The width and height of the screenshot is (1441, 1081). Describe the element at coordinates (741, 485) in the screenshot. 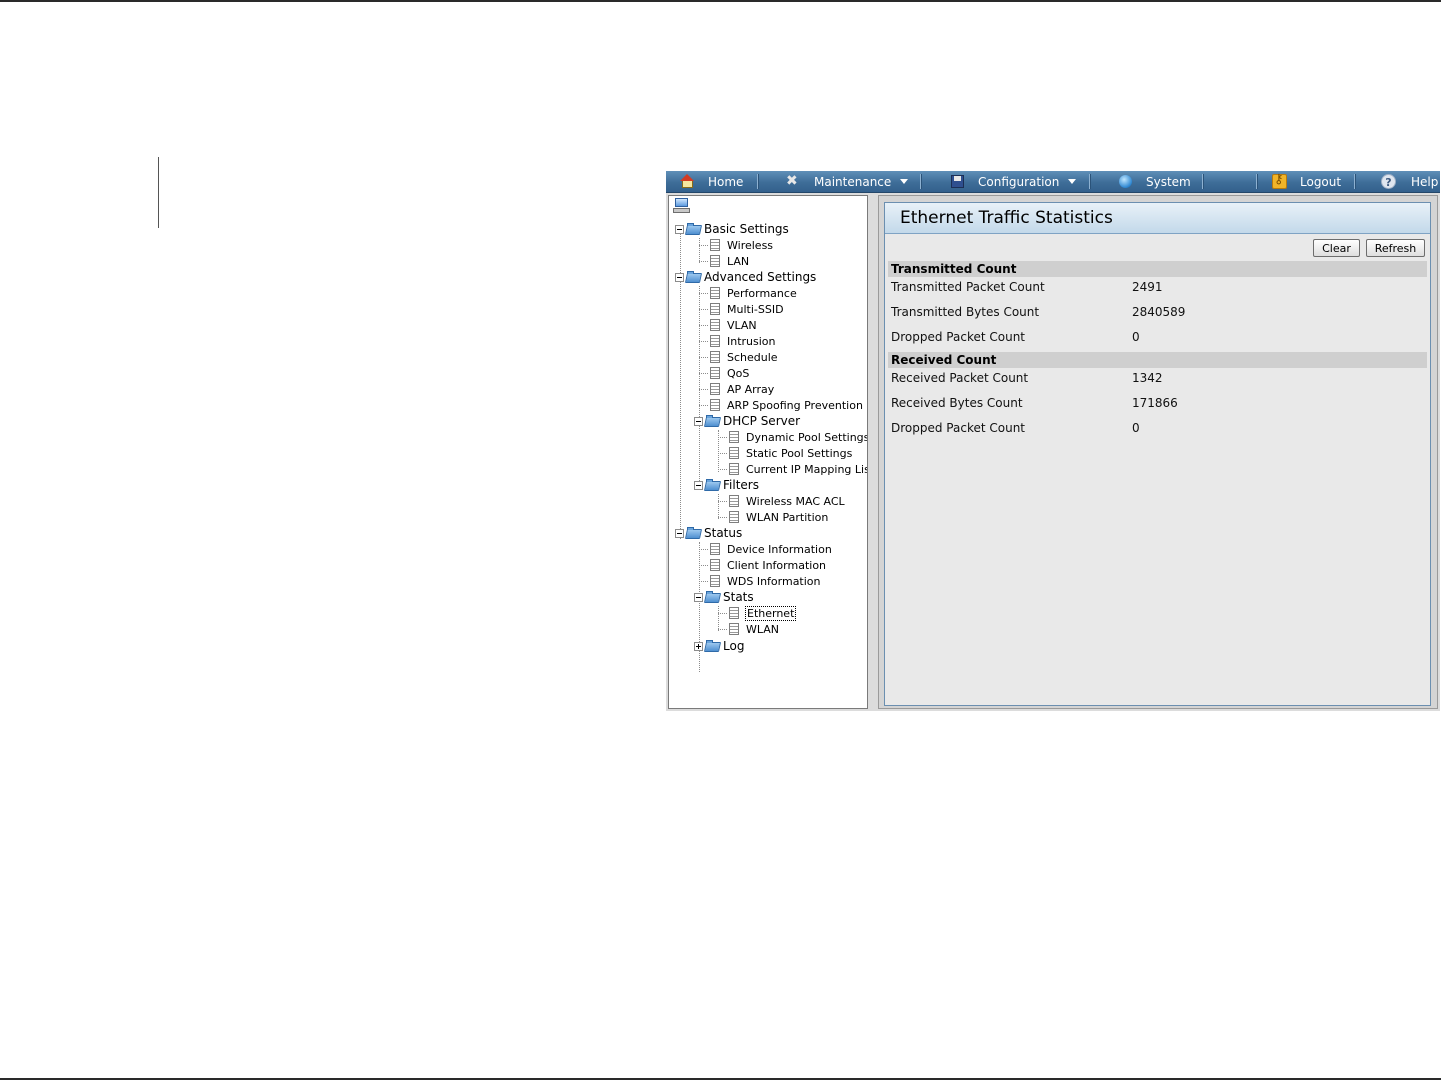

I see `tree-label: Filters` at that location.